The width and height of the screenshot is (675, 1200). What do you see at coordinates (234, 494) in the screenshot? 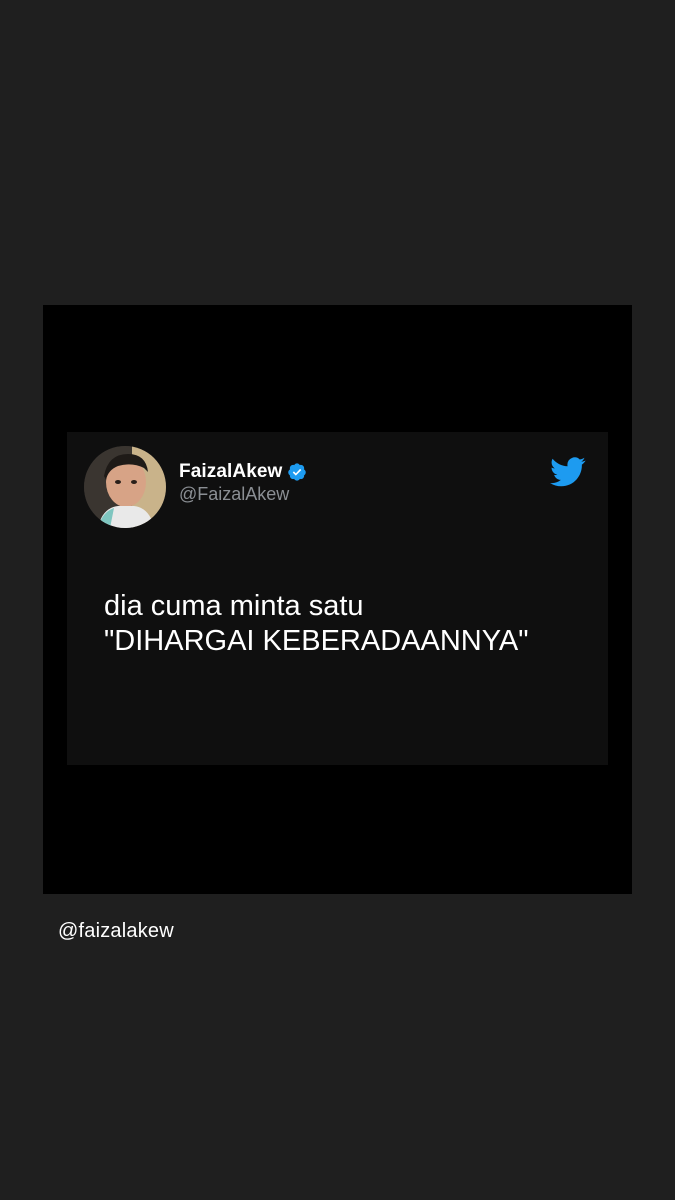
I see `user-handle: @FaizalAkew` at bounding box center [234, 494].